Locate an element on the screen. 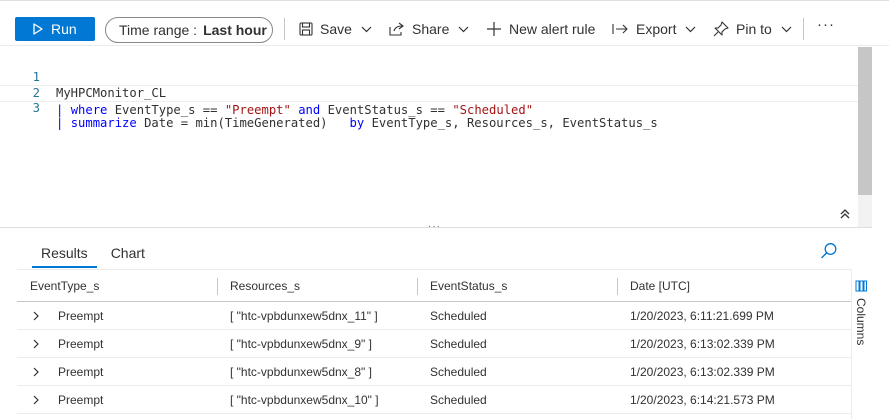 The height and width of the screenshot is (419, 889). new-alert-rule-label: New alert rule is located at coordinates (552, 29).